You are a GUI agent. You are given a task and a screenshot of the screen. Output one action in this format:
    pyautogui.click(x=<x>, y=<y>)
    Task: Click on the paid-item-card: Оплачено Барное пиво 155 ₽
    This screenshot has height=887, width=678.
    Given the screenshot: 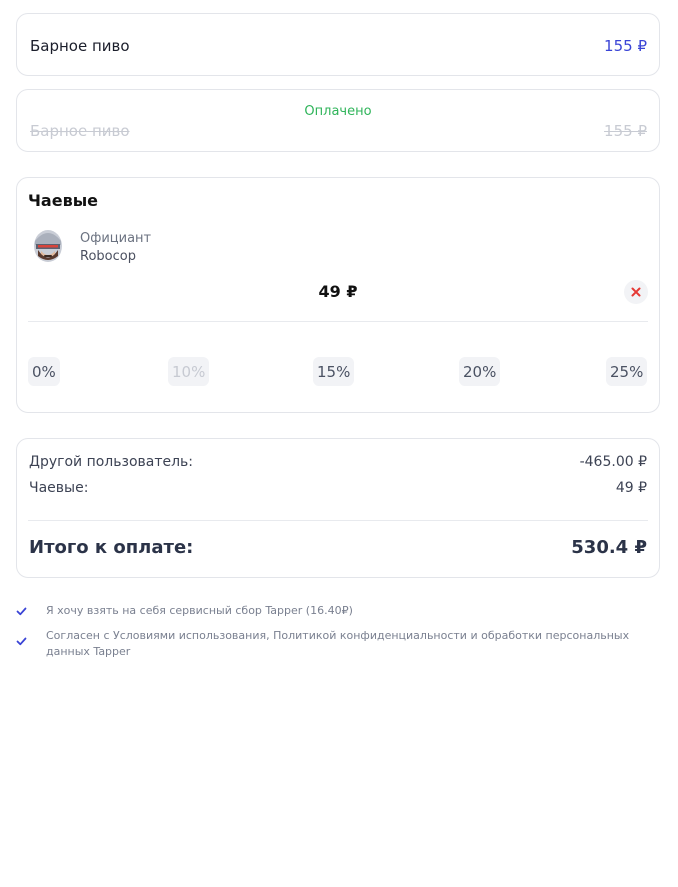 What is the action you would take?
    pyautogui.click(x=338, y=120)
    